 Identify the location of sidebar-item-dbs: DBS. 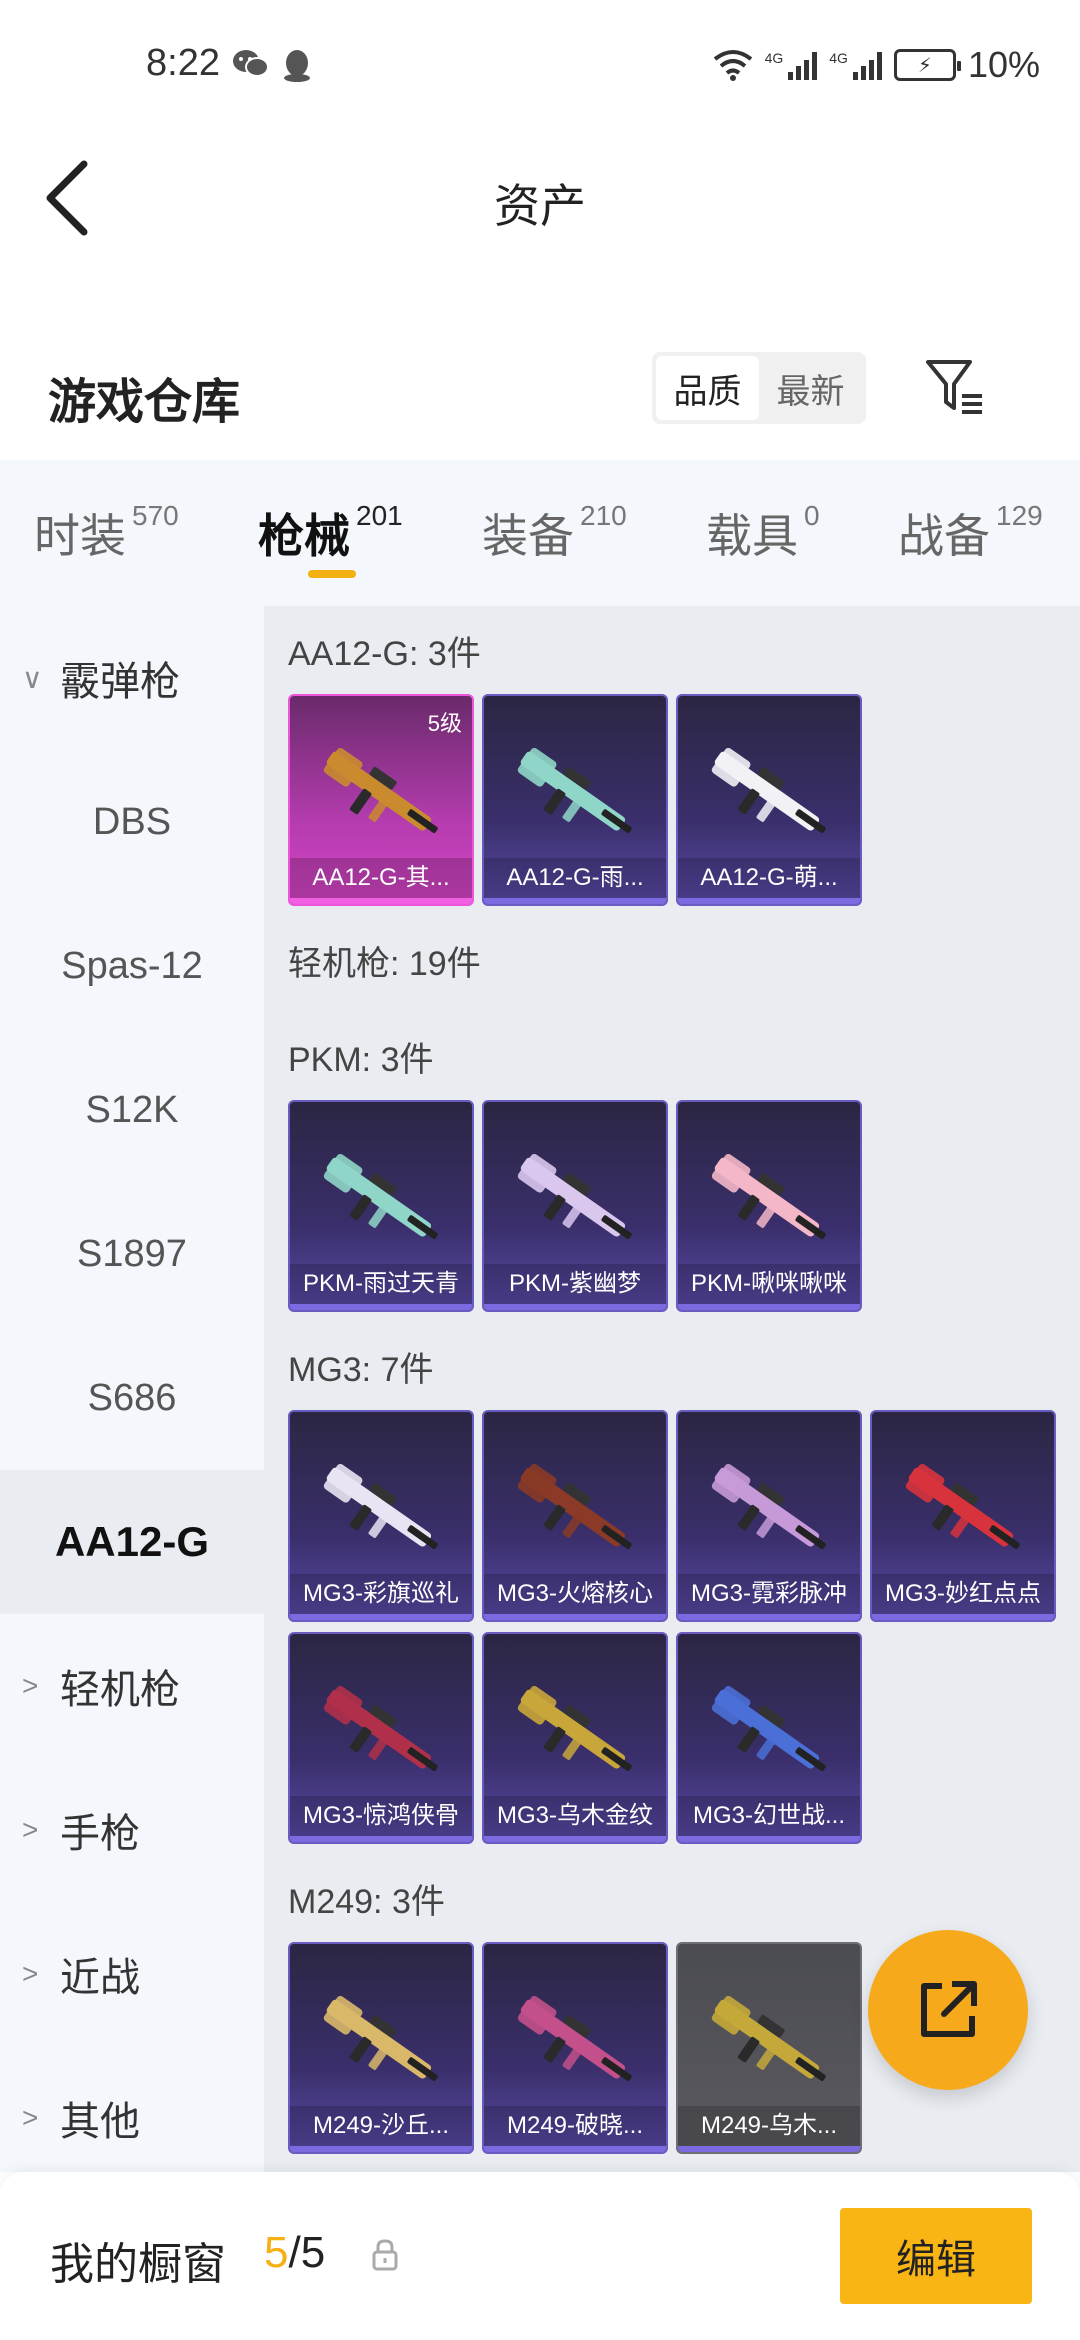
(132, 822).